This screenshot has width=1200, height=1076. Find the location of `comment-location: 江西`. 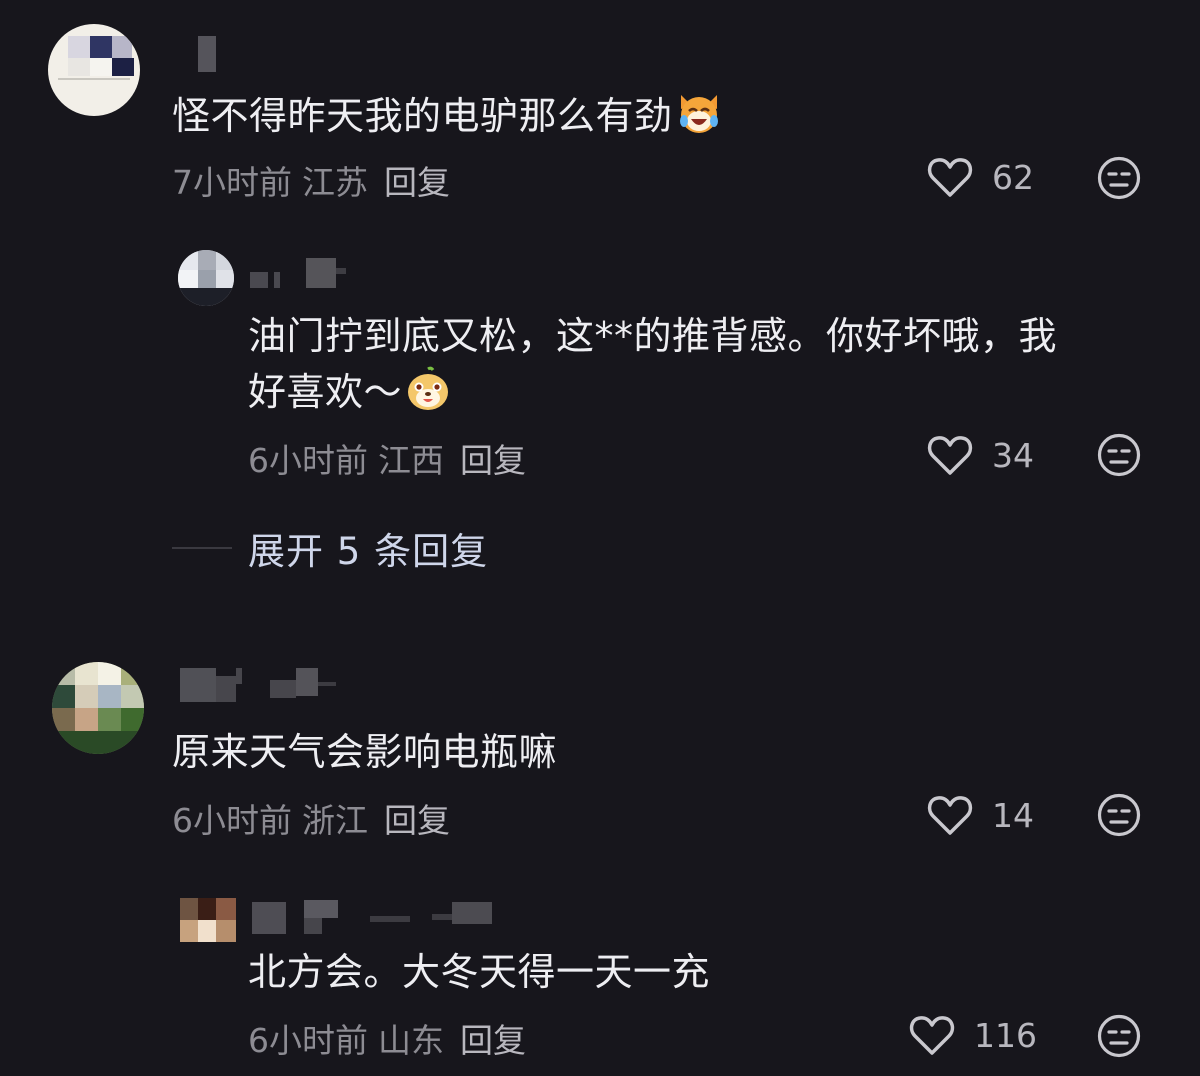

comment-location: 江西 is located at coordinates (411, 460).